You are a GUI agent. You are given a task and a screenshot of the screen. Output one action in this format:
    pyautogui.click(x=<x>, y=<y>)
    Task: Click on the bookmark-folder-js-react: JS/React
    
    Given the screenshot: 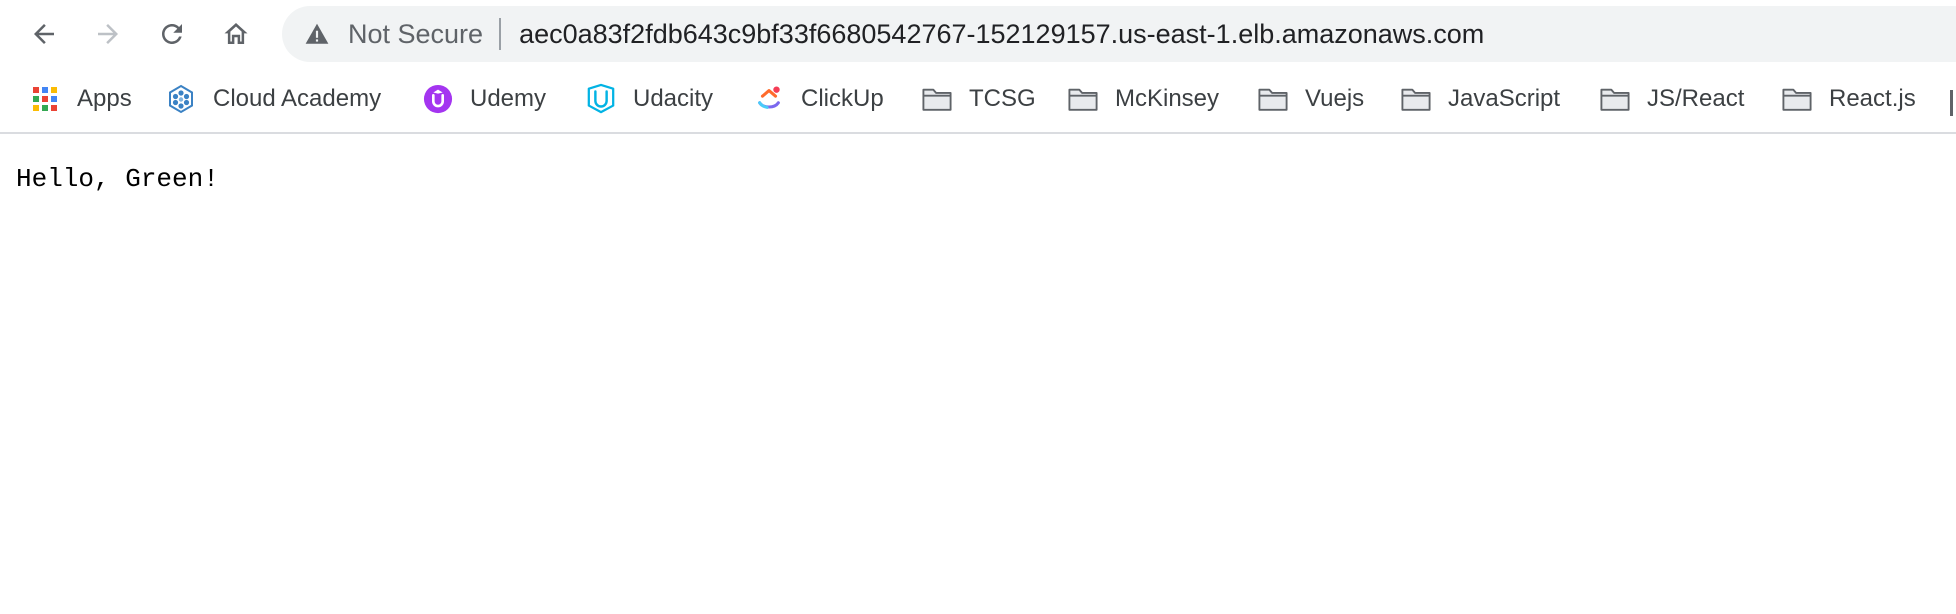 What is the action you would take?
    pyautogui.click(x=1672, y=99)
    